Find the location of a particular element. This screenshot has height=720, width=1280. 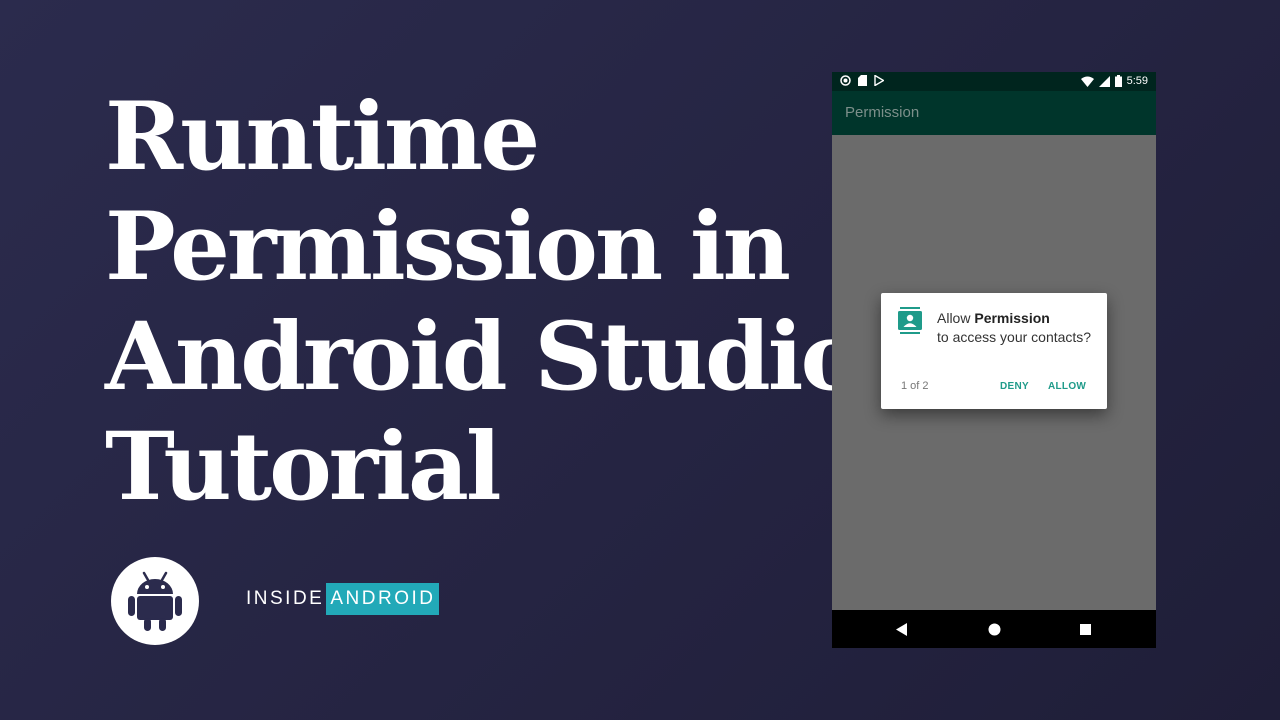

android-logo is located at coordinates (155, 601).